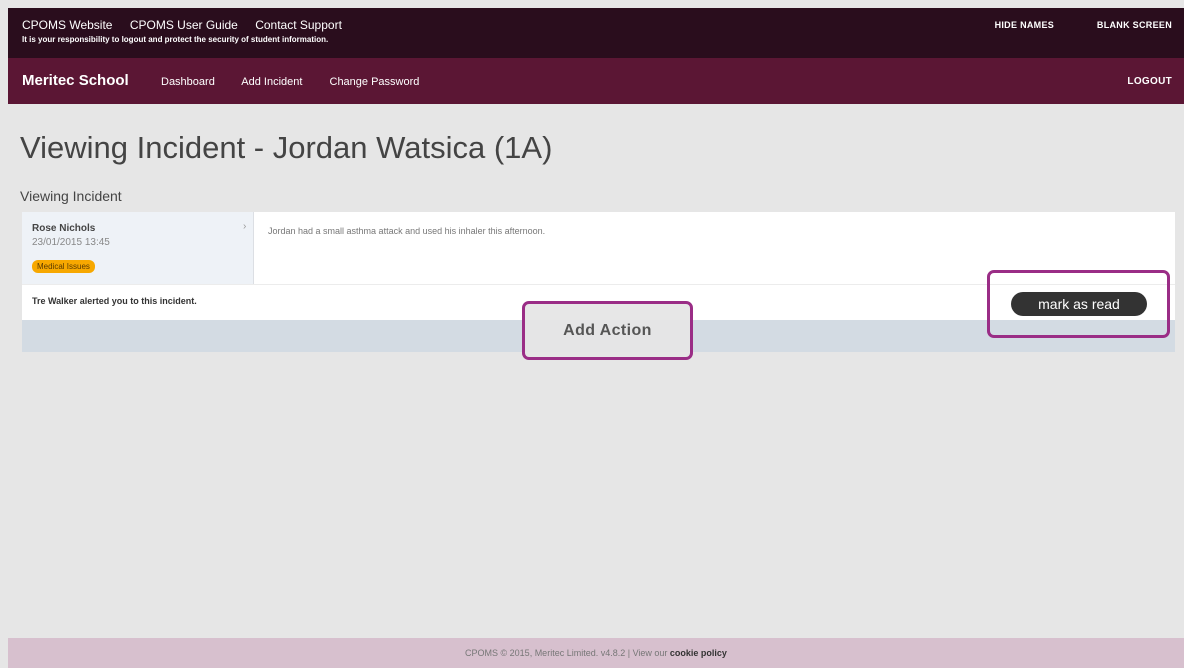 This screenshot has width=1184, height=668. What do you see at coordinates (375, 82) in the screenshot?
I see `nav-change-password: Change Password` at bounding box center [375, 82].